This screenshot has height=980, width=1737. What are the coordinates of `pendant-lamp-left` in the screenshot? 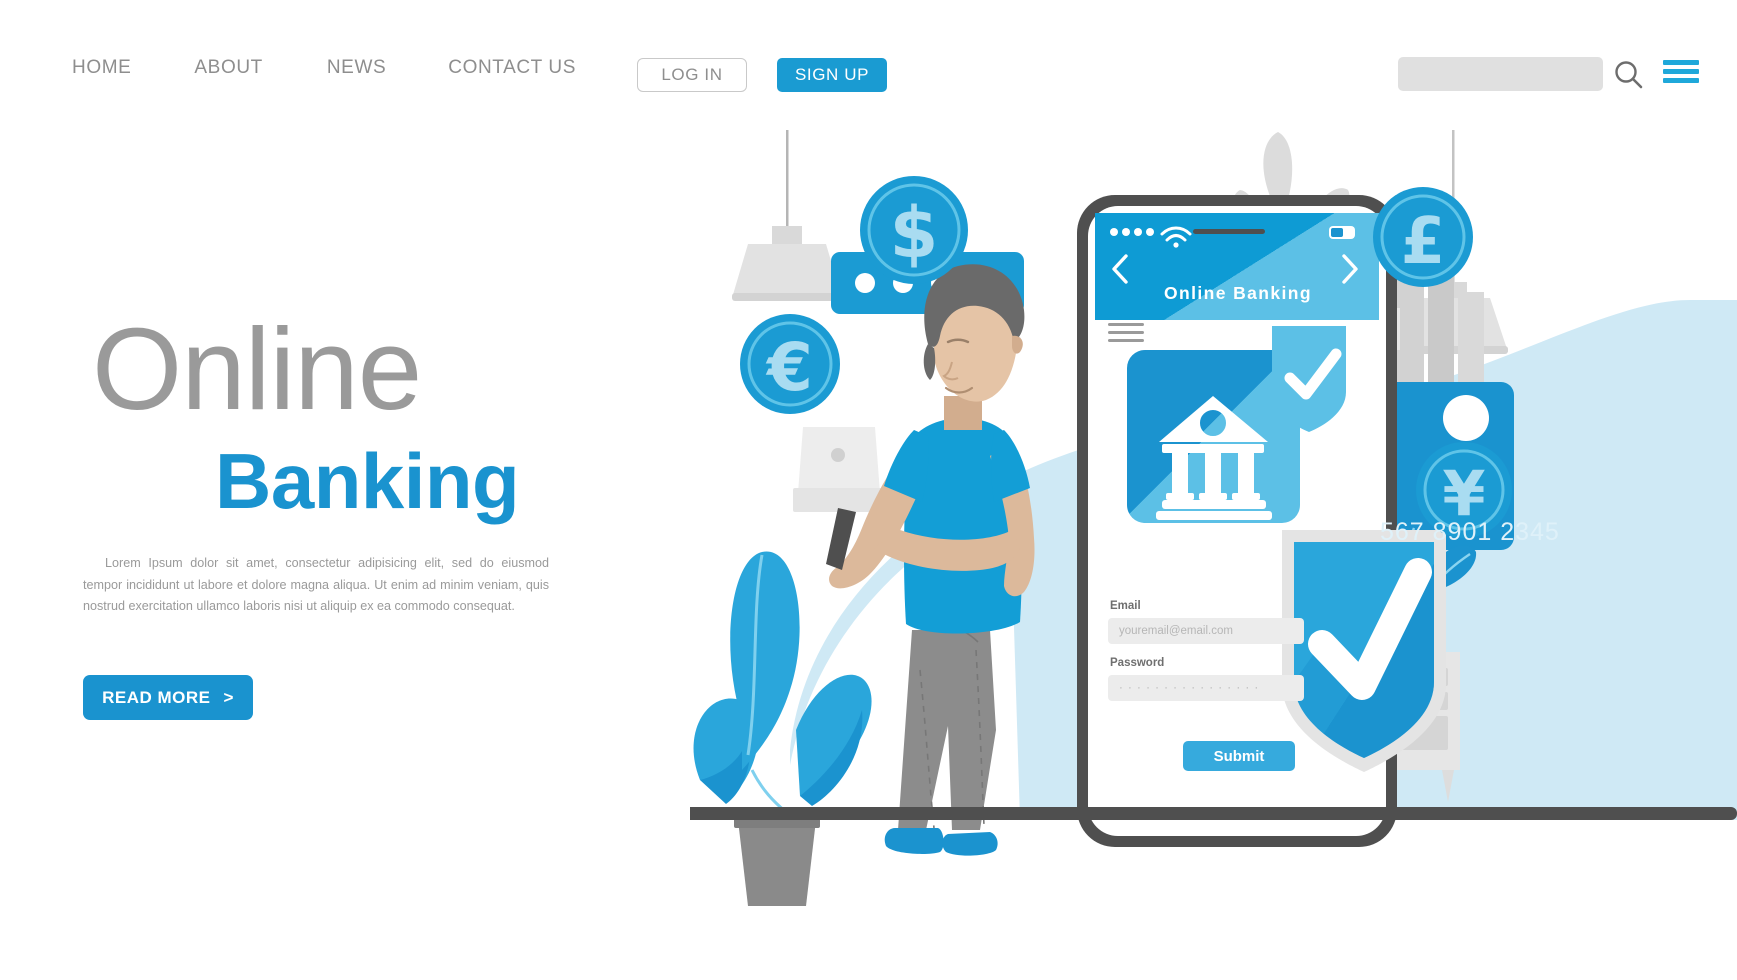 It's located at (787, 215).